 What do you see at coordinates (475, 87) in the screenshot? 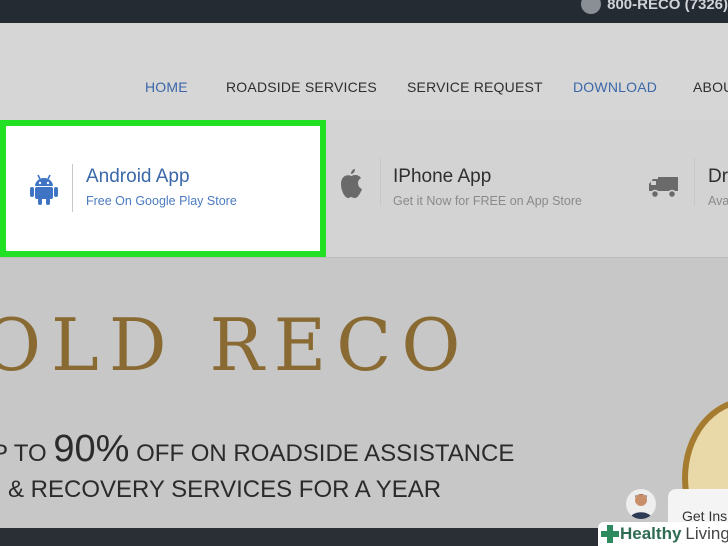
I see `nav-service-request: SERVICE REQUEST` at bounding box center [475, 87].